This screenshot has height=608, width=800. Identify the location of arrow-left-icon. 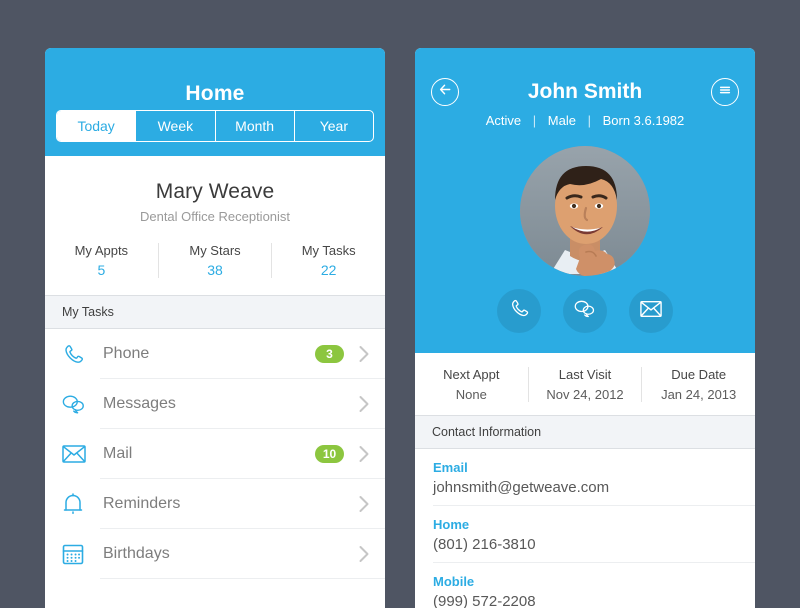
(445, 92).